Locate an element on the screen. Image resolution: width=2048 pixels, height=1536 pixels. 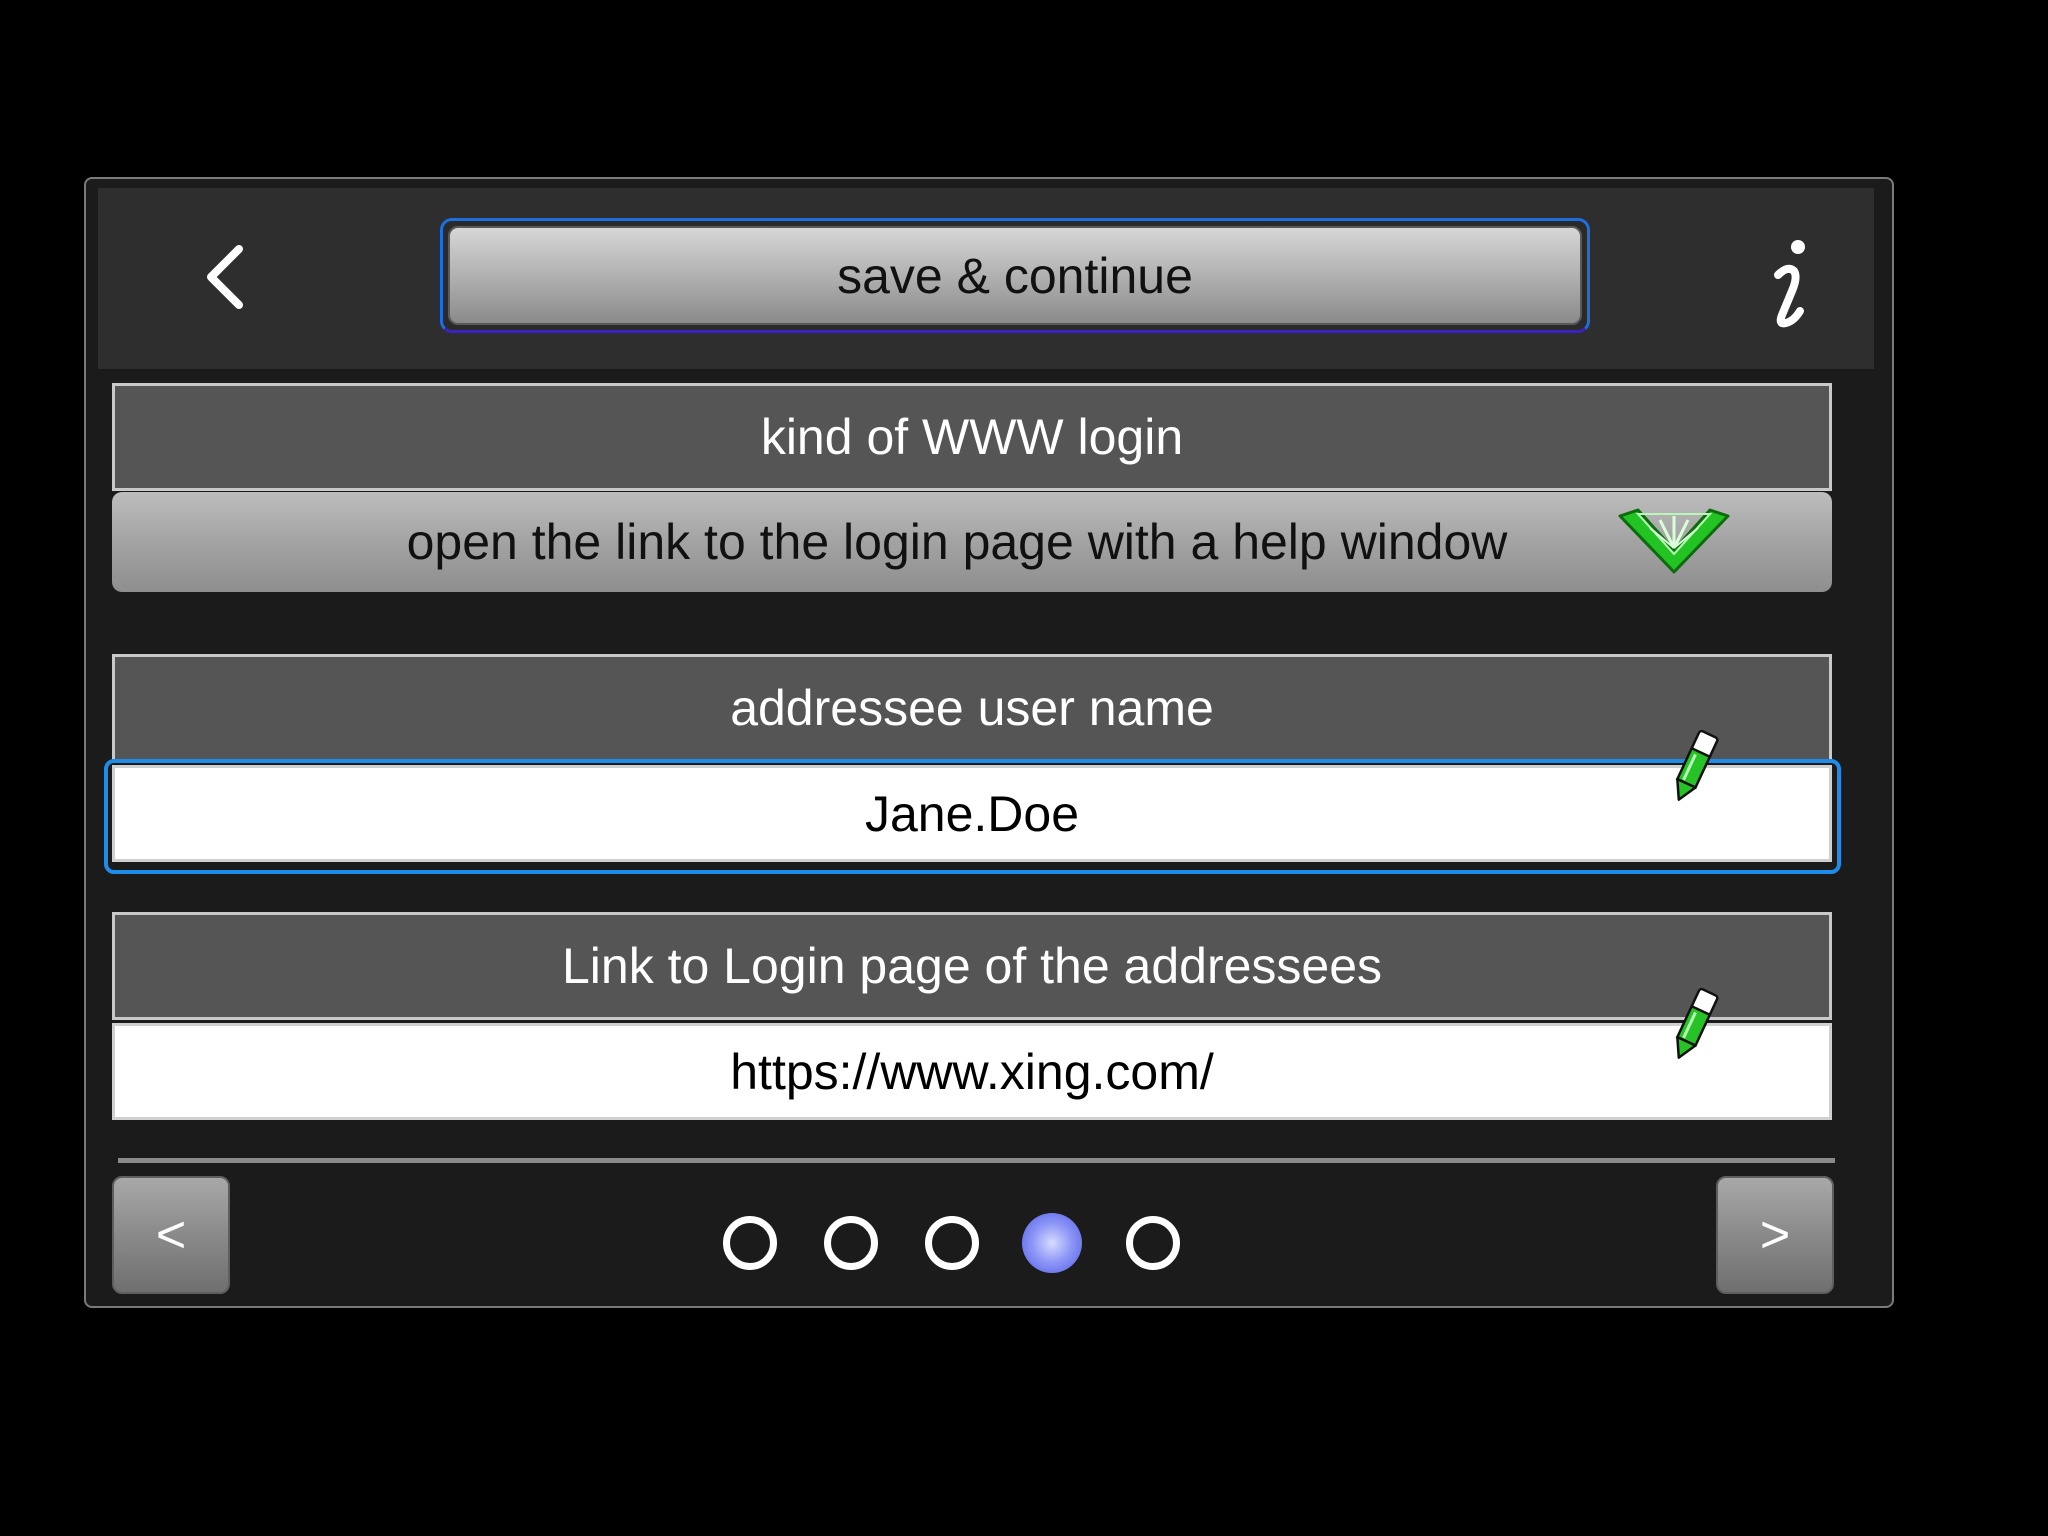
top-bar: save & continue is located at coordinates (986, 278).